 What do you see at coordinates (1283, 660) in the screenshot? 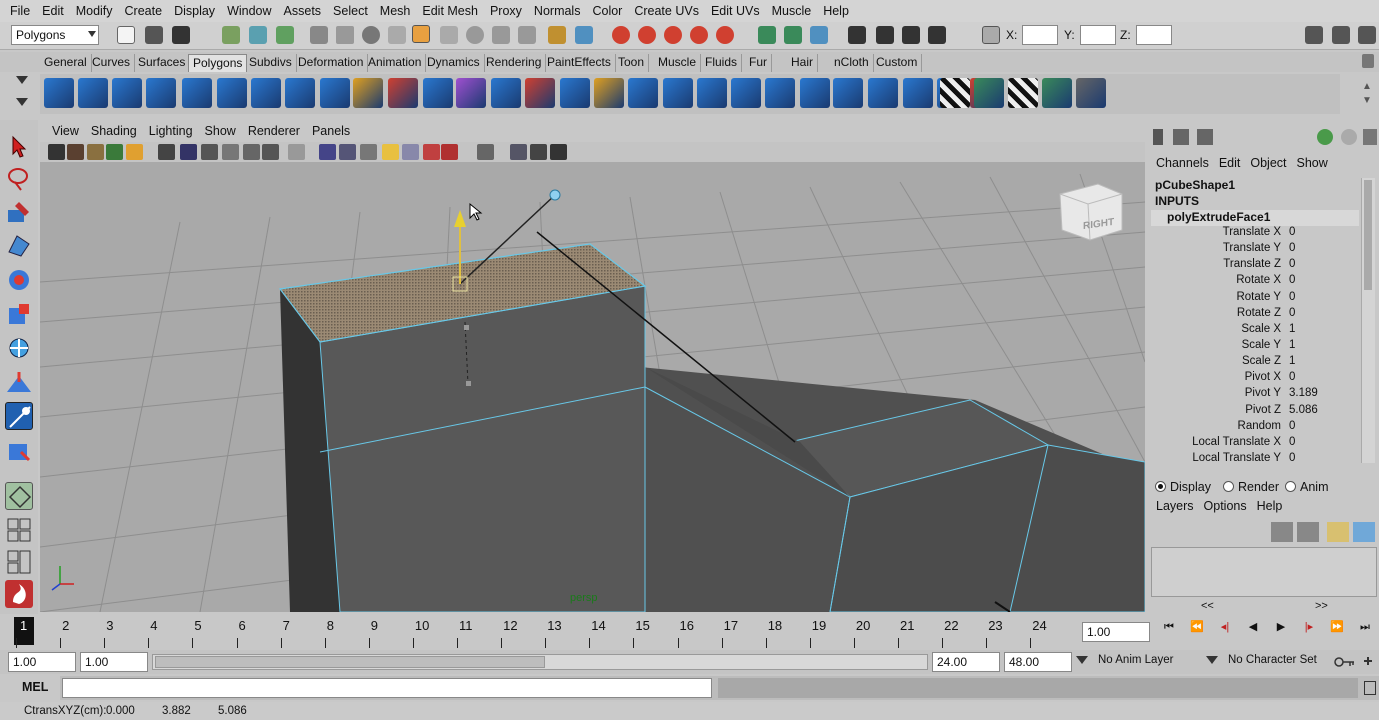
I see `character-set-label: No Character Set` at bounding box center [1283, 660].